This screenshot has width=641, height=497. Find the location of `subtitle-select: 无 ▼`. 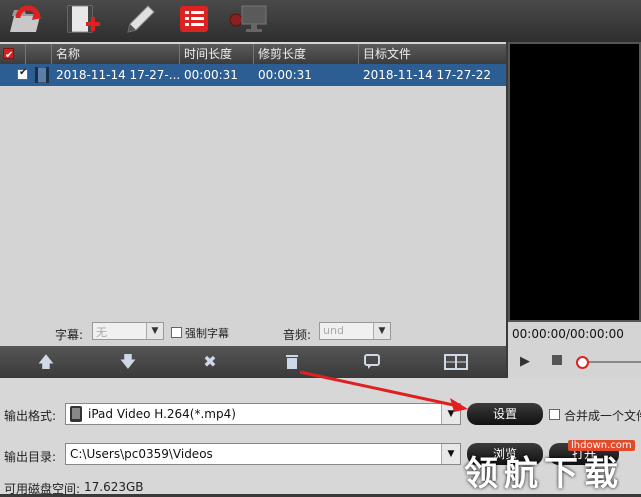

subtitle-select: 无 ▼ is located at coordinates (128, 331).